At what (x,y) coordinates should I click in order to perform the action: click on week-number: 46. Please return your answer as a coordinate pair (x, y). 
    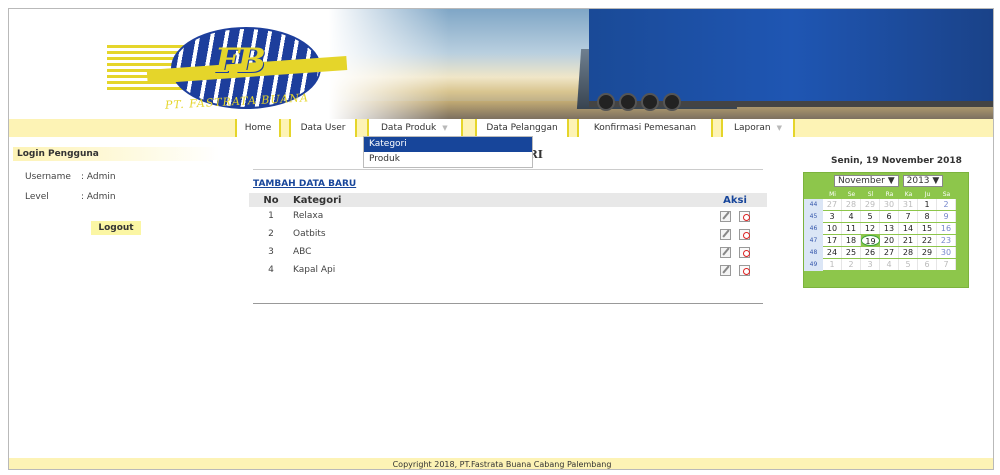
    Looking at the image, I should click on (813, 229).